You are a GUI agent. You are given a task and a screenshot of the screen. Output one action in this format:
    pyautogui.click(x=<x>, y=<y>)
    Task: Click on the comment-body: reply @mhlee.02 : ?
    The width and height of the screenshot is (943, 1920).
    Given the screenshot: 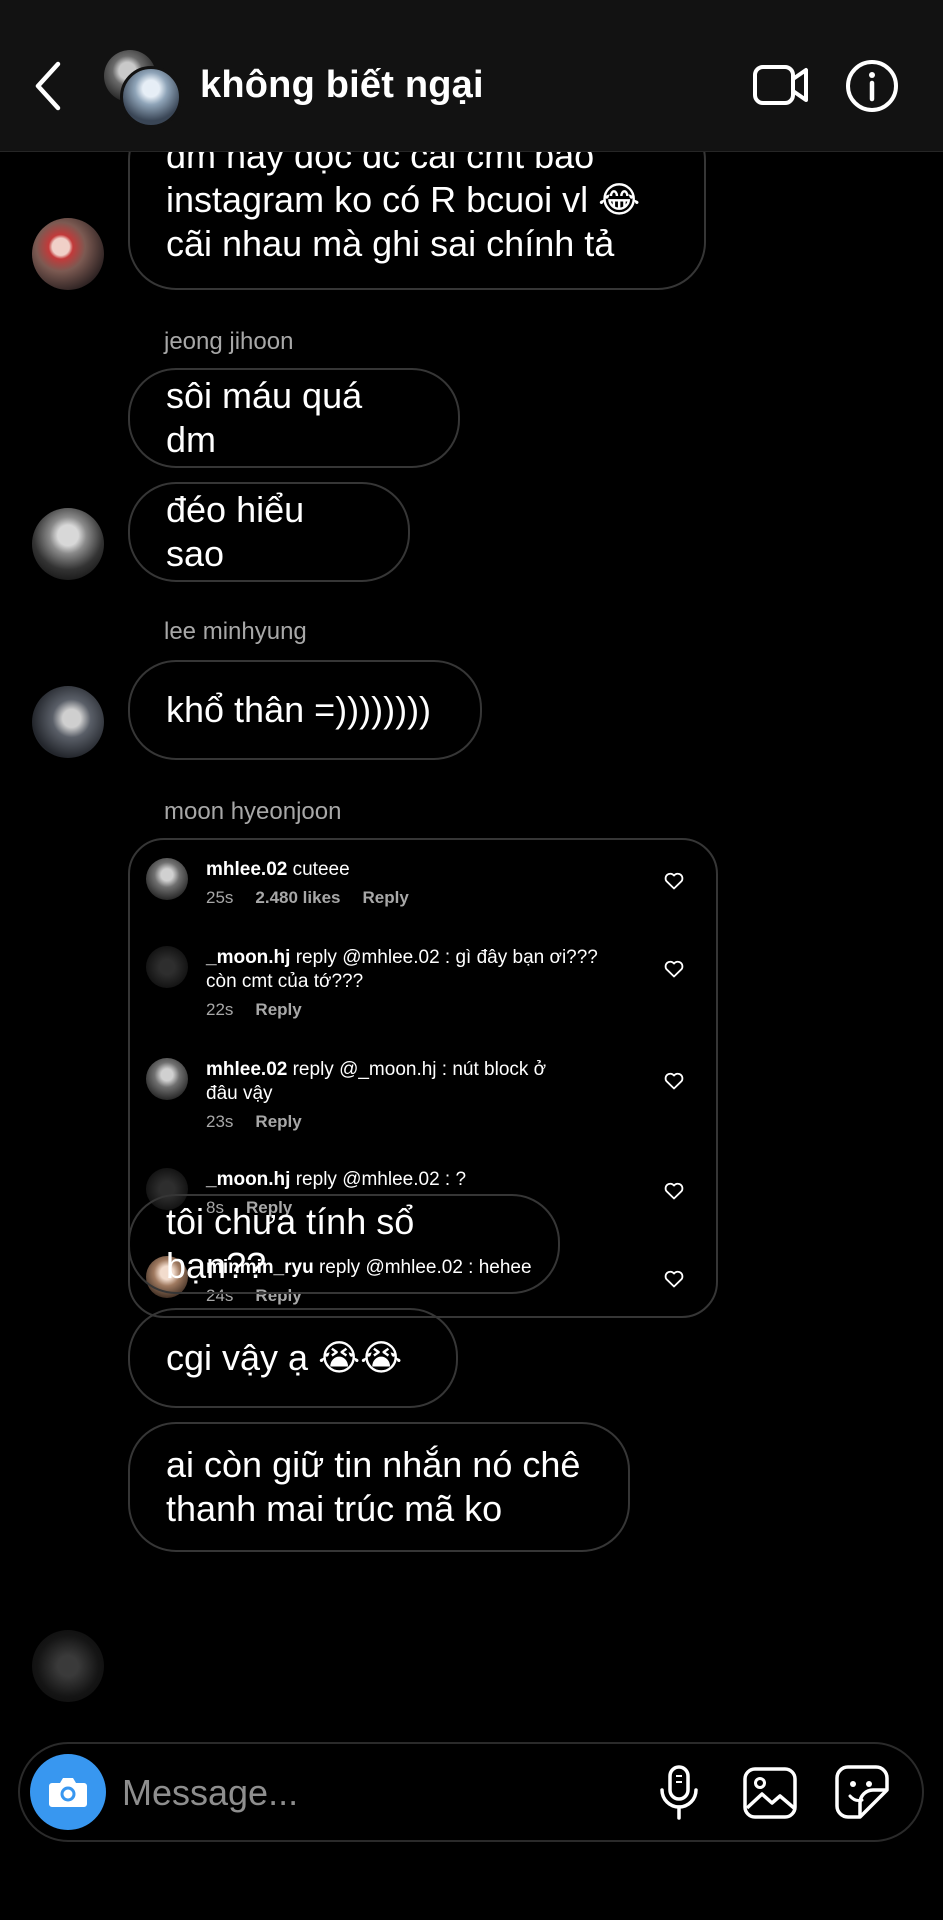 What is the action you would take?
    pyautogui.click(x=378, y=1179)
    